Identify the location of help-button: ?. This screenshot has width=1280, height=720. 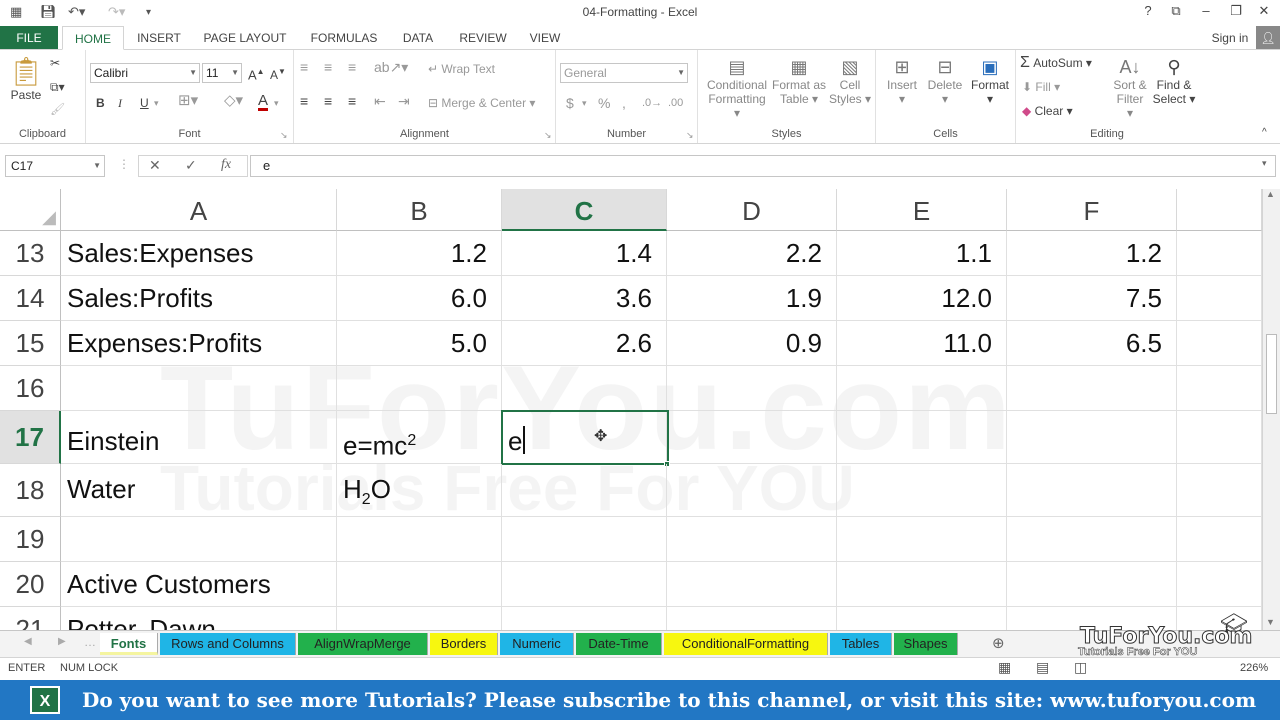
(1148, 10).